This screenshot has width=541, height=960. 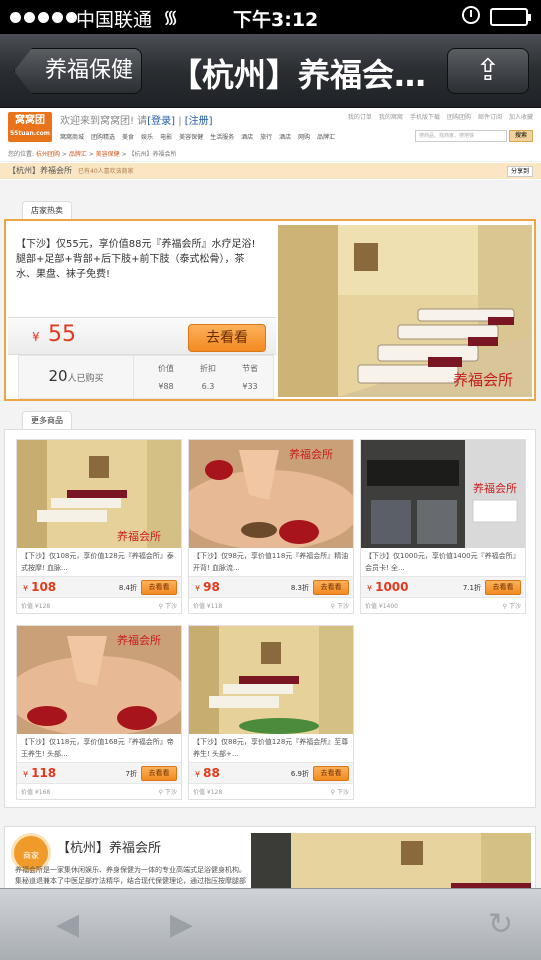 I want to click on top-link-favorite: 加入收藏, so click(x=521, y=116).